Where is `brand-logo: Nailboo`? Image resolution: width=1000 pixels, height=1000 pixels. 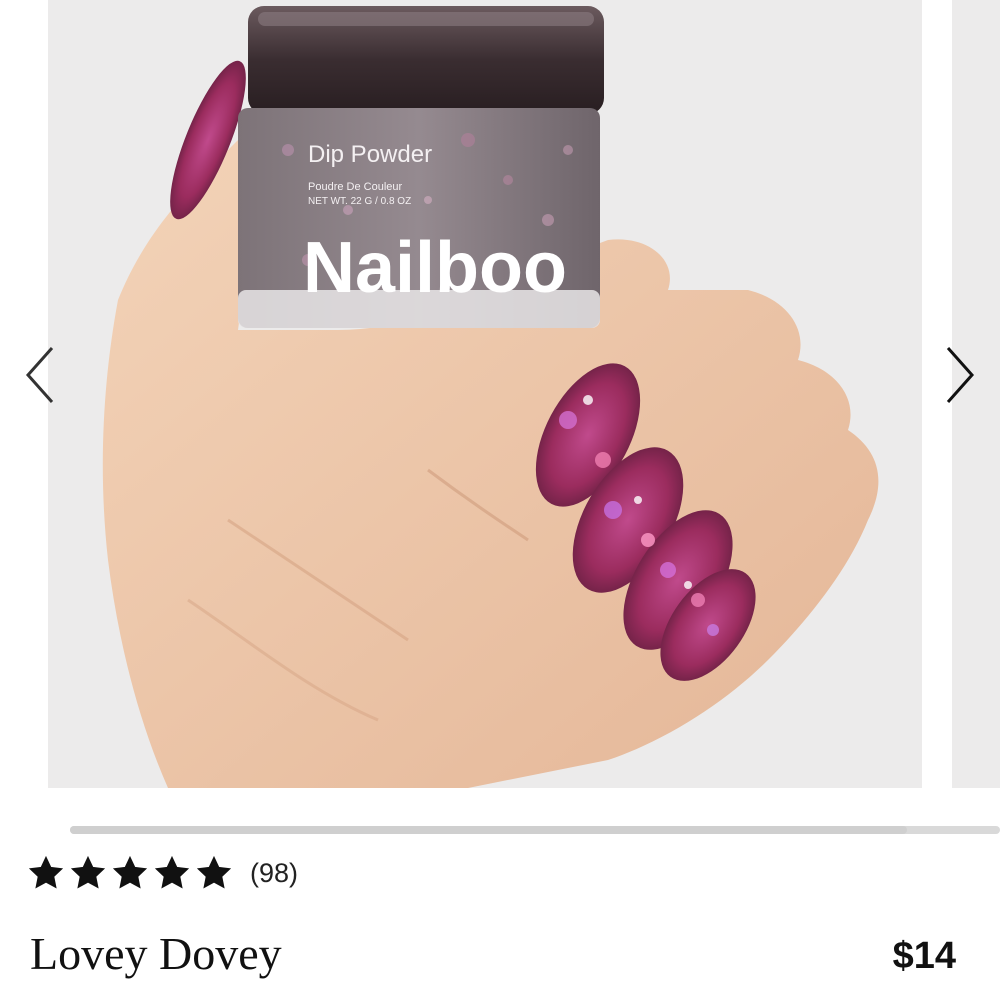 brand-logo: Nailboo is located at coordinates (435, 268).